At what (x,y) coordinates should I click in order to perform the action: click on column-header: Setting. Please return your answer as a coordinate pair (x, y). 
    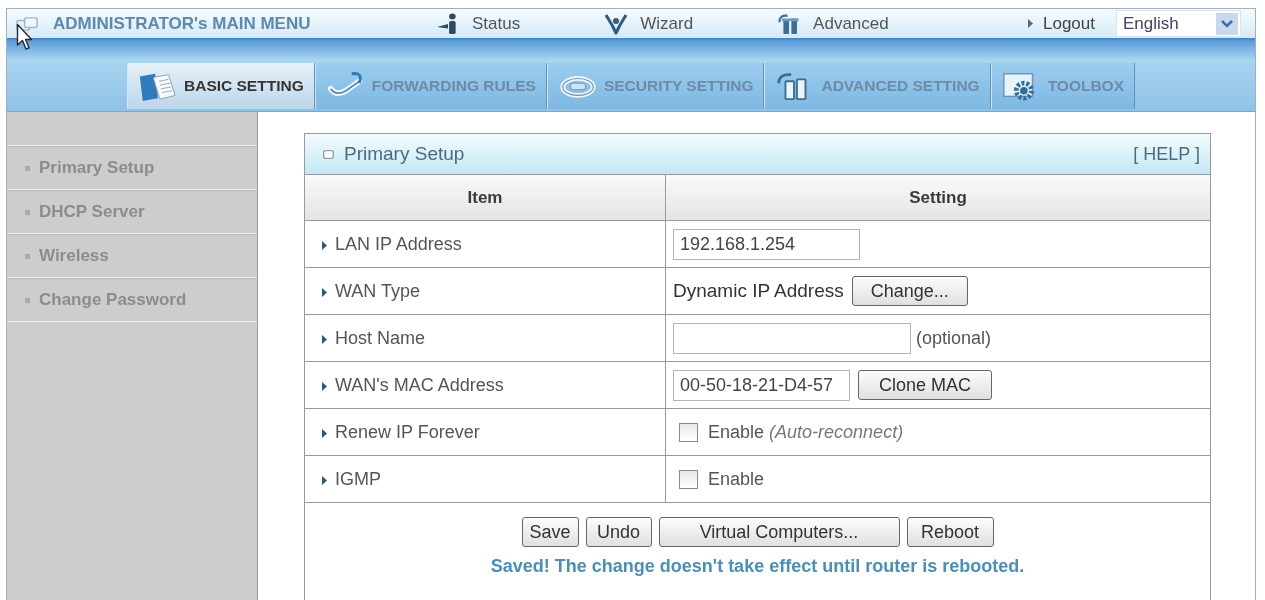
    Looking at the image, I should click on (937, 198).